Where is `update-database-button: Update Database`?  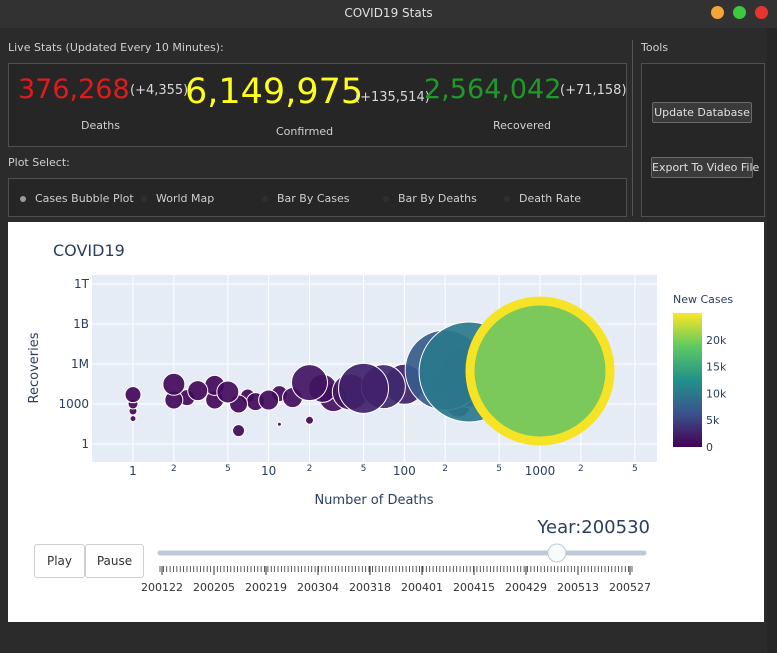
update-database-button: Update Database is located at coordinates (702, 112).